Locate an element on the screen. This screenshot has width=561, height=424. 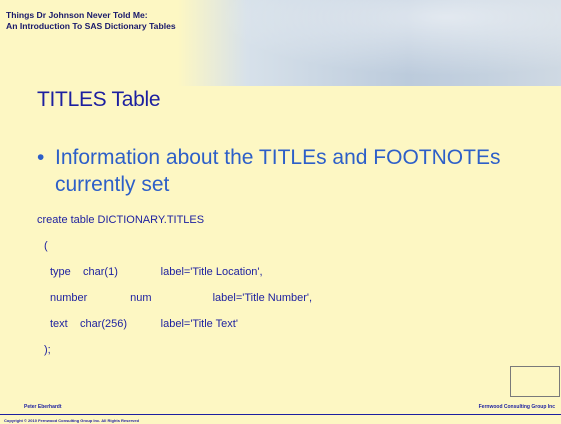
code-line: create table DICTIONARY.TITLES is located at coordinates (121, 220).